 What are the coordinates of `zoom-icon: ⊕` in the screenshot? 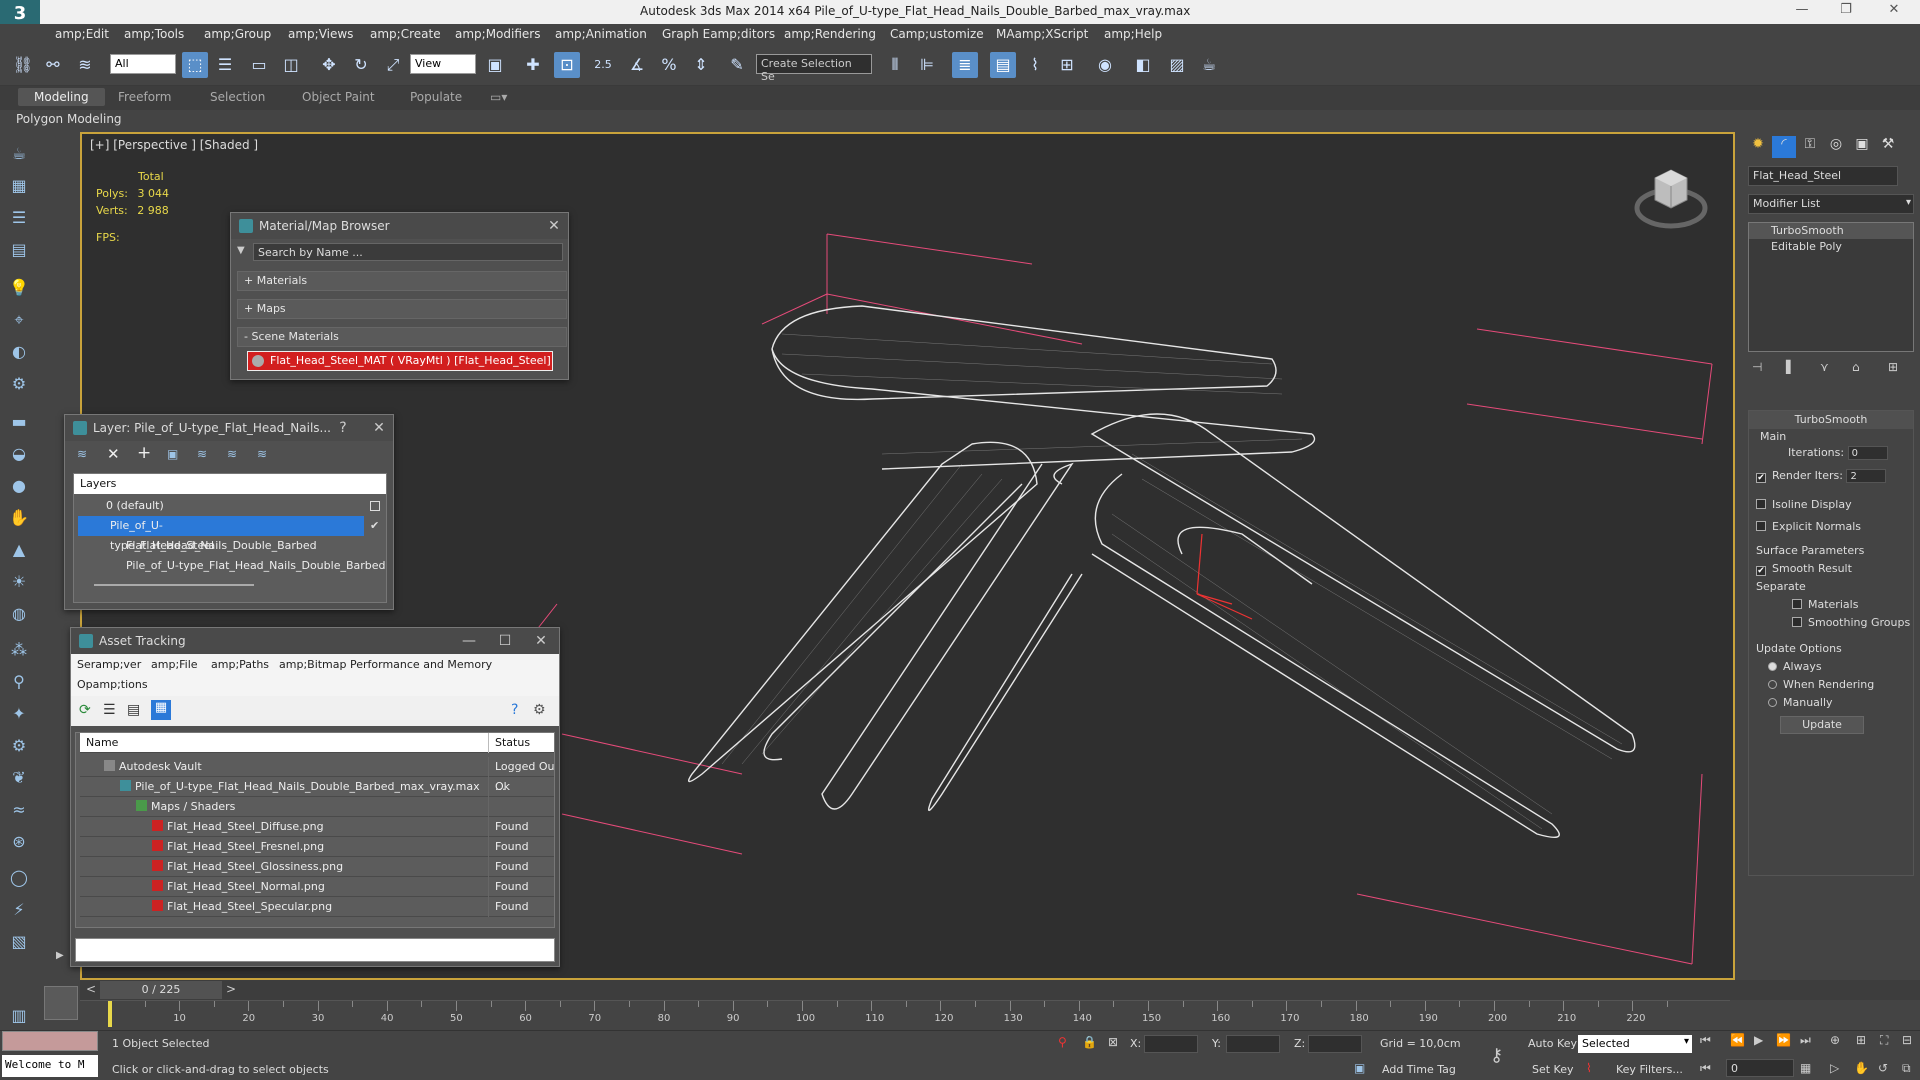 It's located at (1835, 1040).